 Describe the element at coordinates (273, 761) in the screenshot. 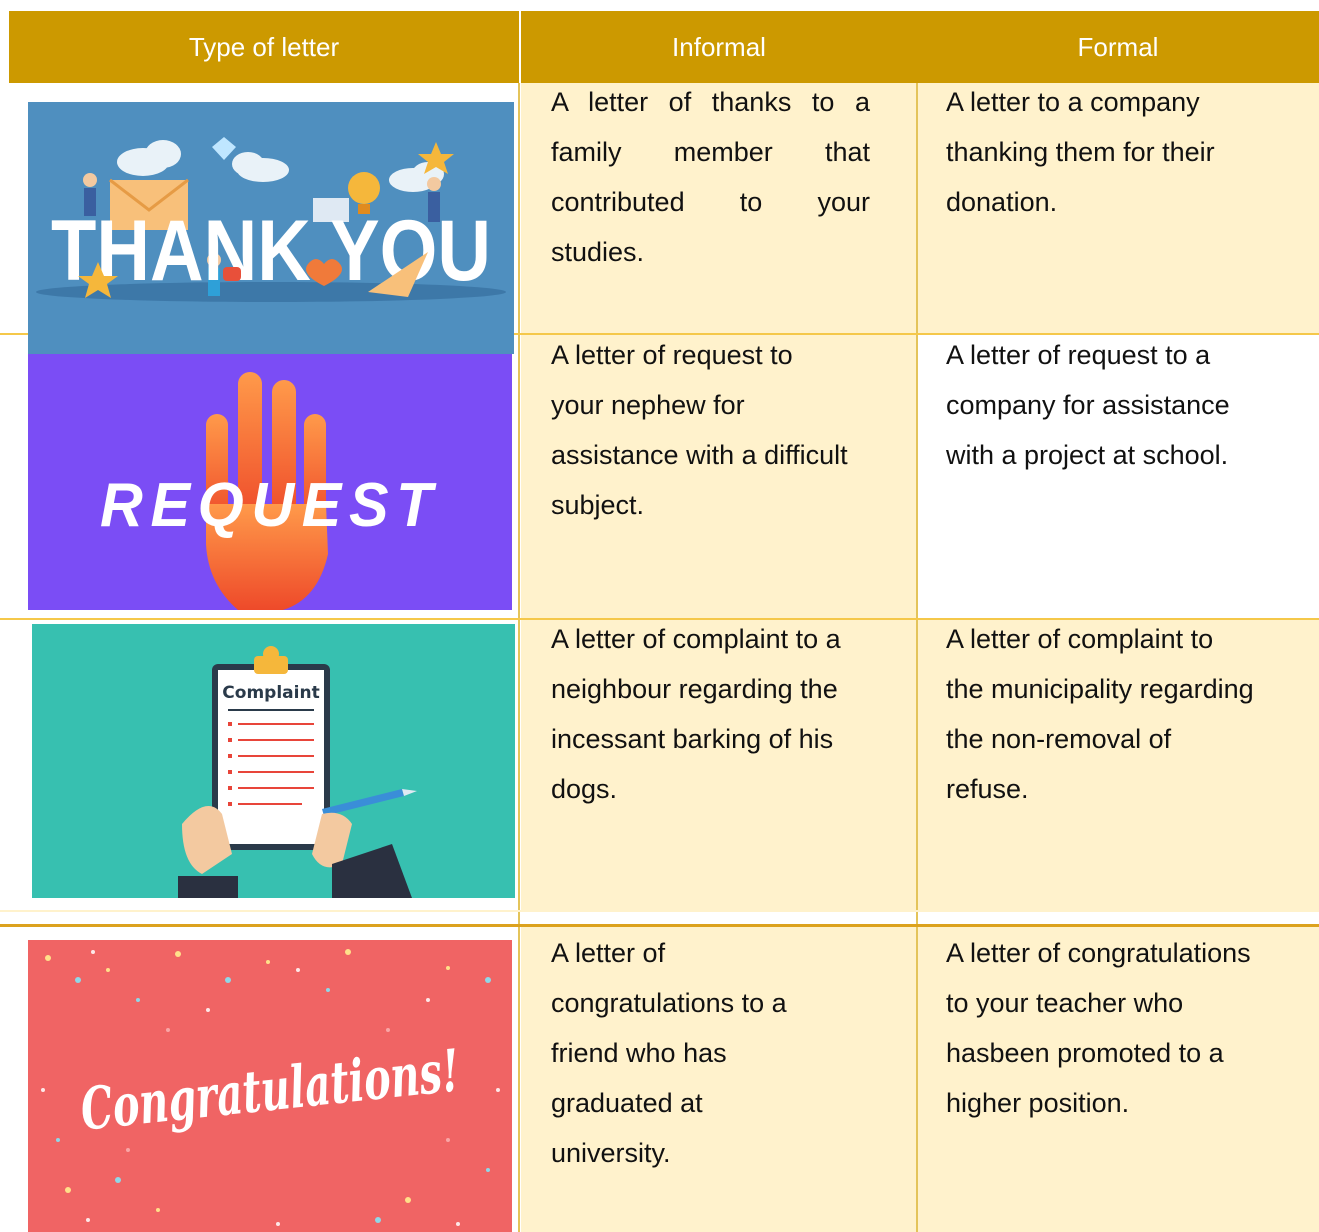

I see `complaint-illustration: Complaint` at that location.